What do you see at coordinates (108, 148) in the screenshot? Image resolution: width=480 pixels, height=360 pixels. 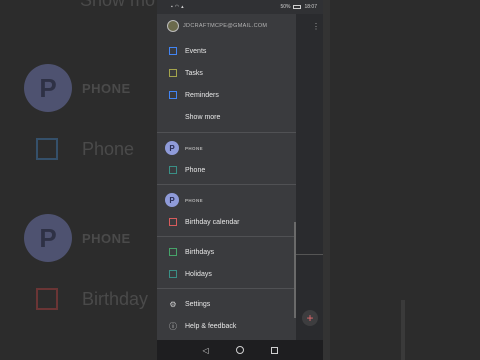 I see `bg-check-label: Phone` at bounding box center [108, 148].